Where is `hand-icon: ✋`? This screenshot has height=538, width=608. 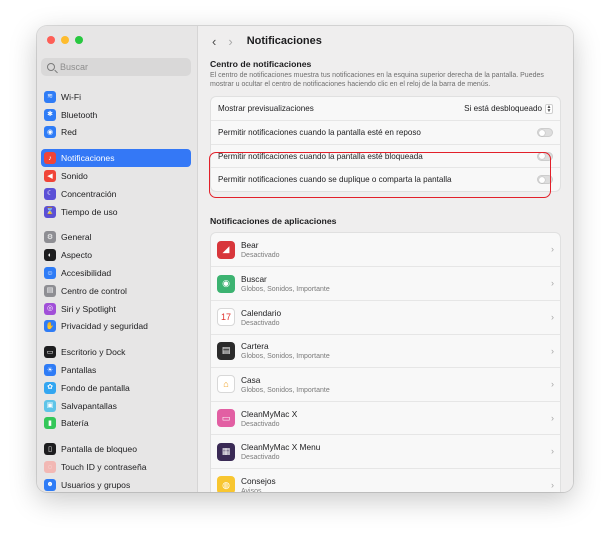 hand-icon: ✋ is located at coordinates (50, 326).